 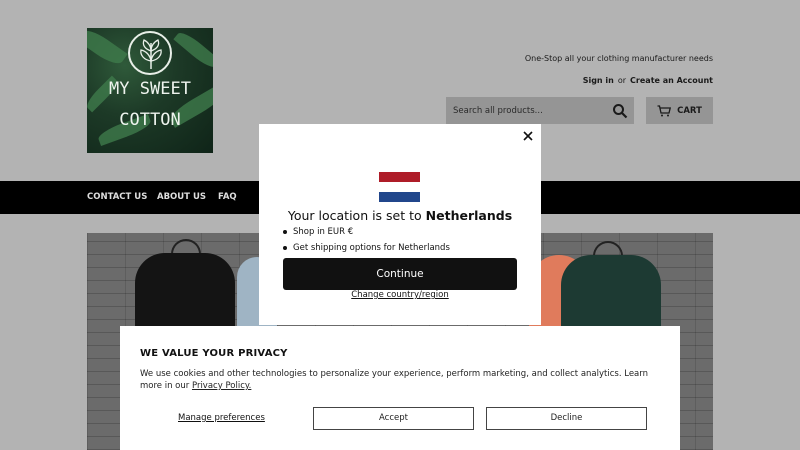 I want to click on search-bar, so click(x=540, y=110).